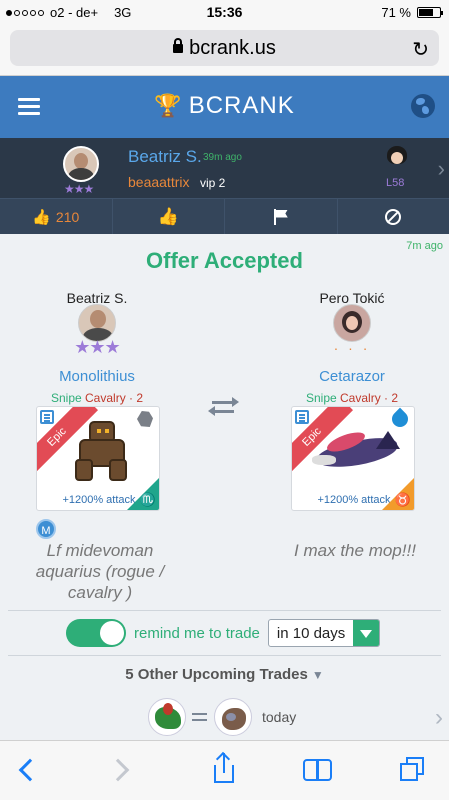 This screenshot has width=449, height=800. What do you see at coordinates (356, 453) in the screenshot?
I see `monster-right-image` at bounding box center [356, 453].